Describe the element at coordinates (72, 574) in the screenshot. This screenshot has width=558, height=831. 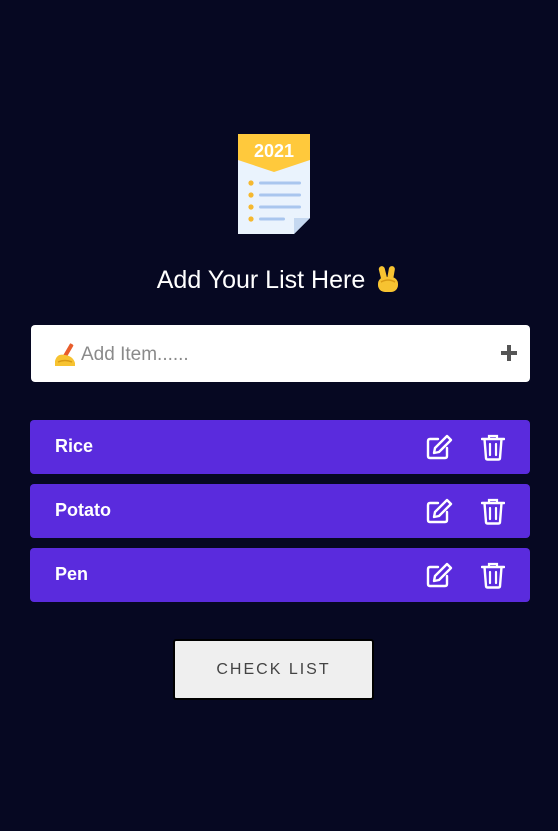
I see `list-item-label: Pen` at that location.